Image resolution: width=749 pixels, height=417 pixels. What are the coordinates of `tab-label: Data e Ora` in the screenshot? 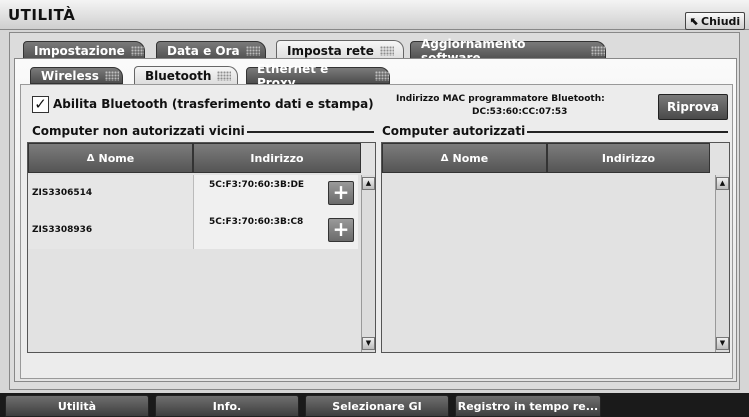 It's located at (203, 51).